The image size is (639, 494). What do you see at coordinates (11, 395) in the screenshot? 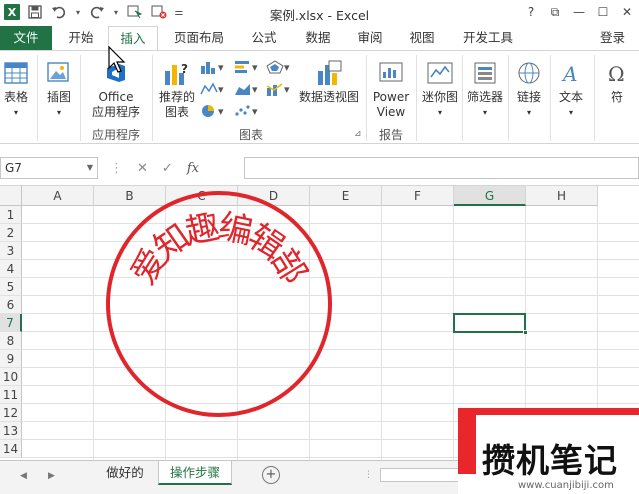
I see `row-header-11: 11` at bounding box center [11, 395].